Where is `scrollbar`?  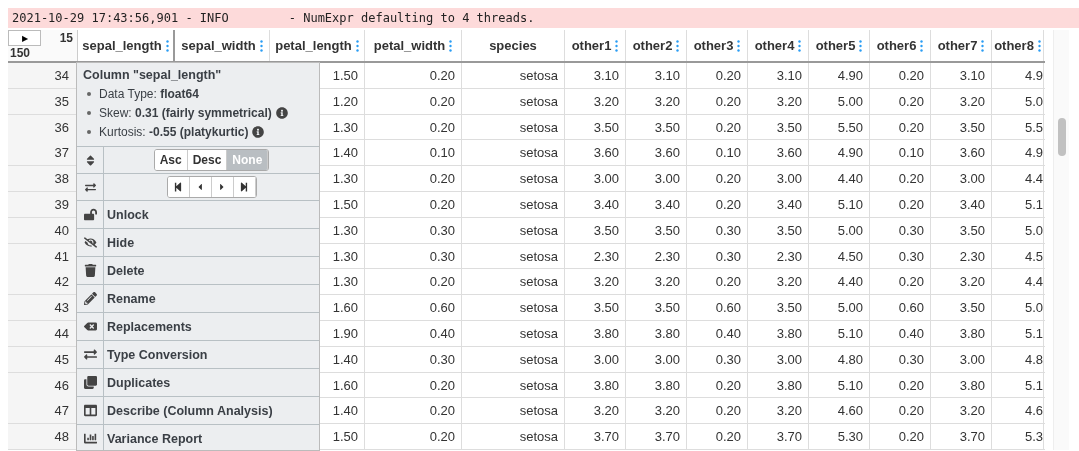
scrollbar is located at coordinates (1061, 240).